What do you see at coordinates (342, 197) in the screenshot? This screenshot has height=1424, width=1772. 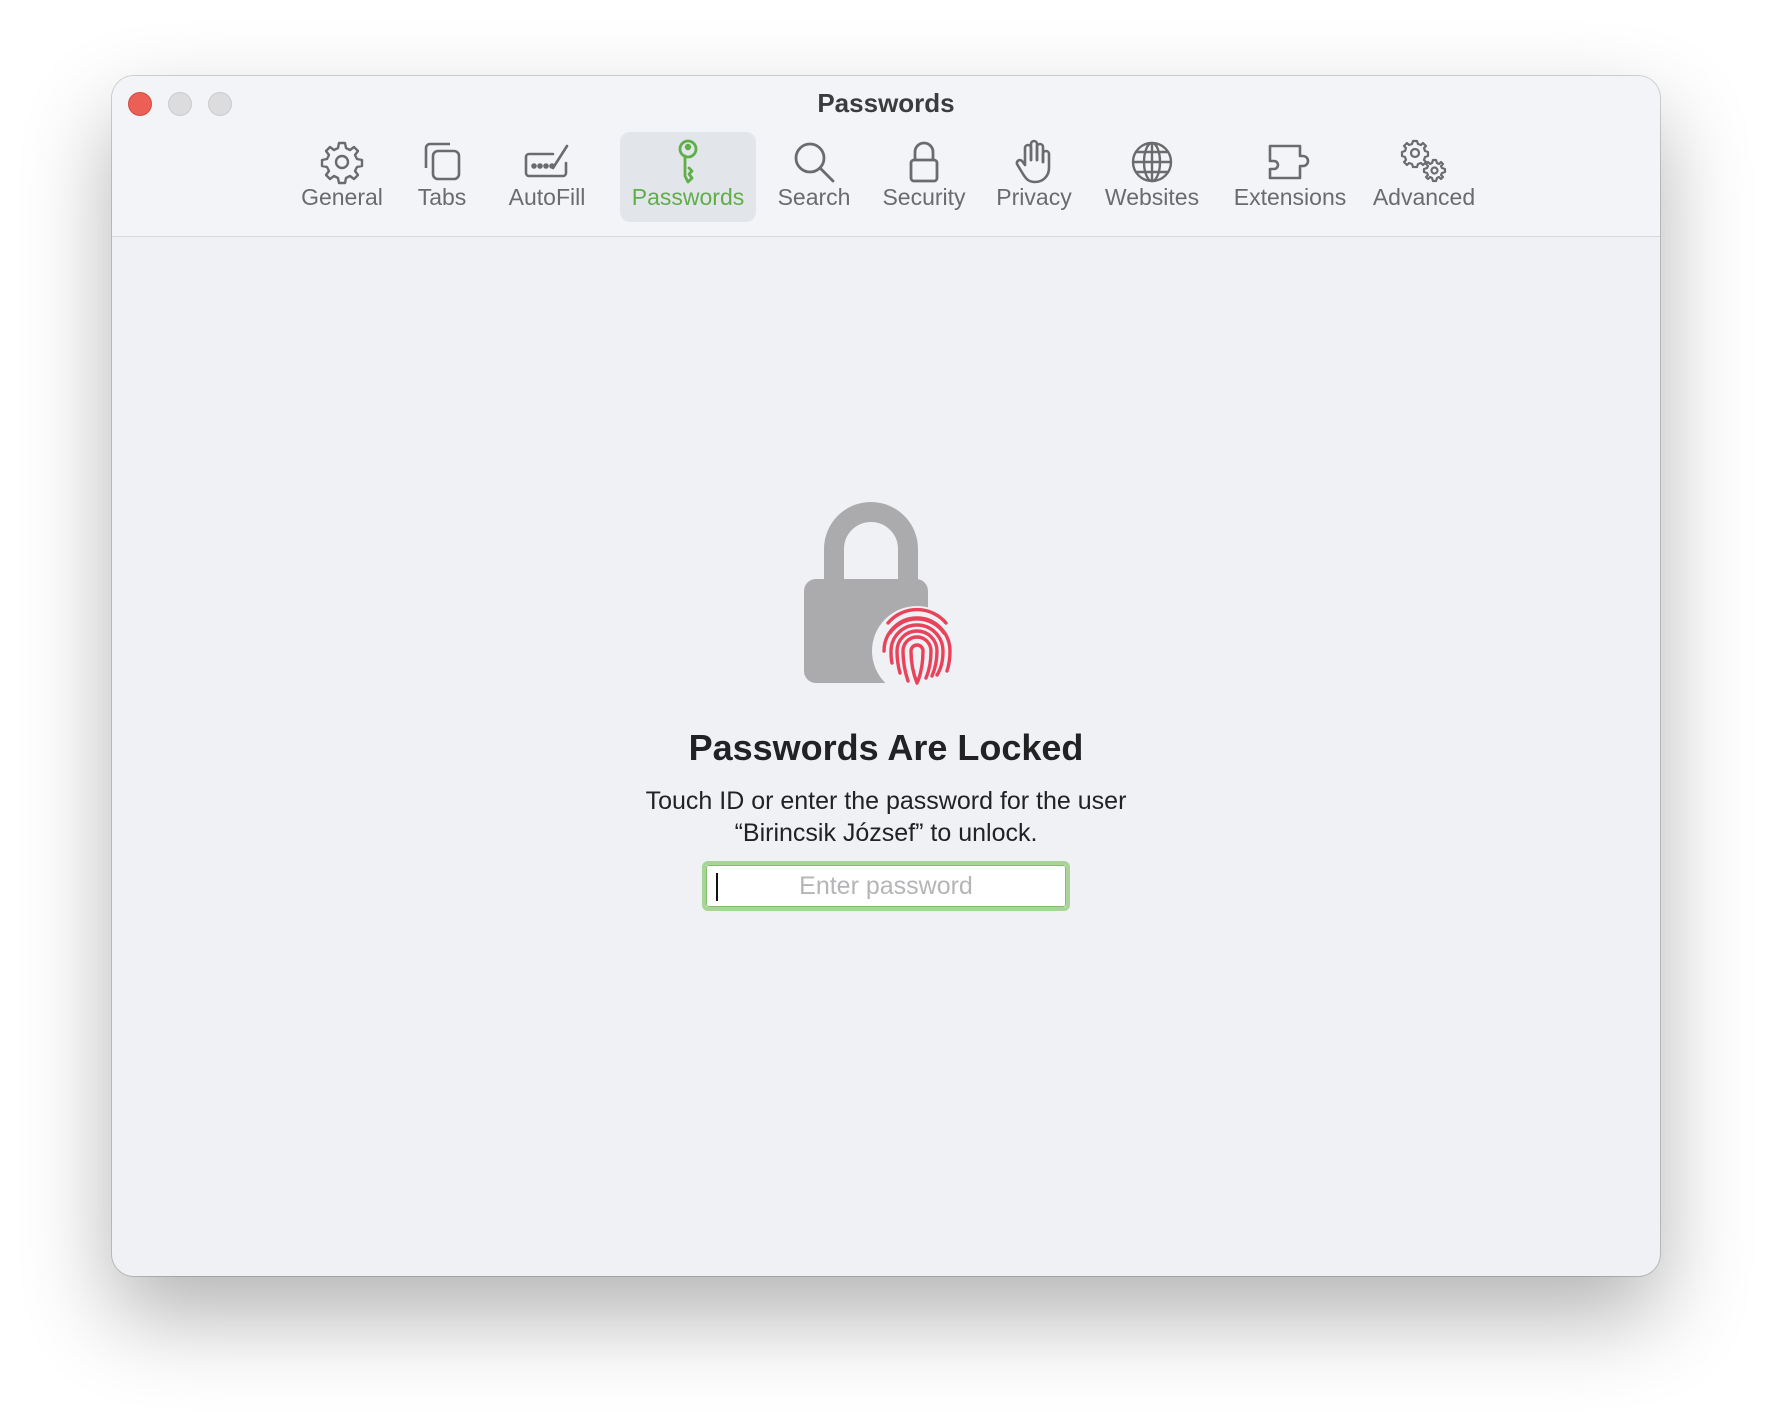 I see `tab-general-label: General` at bounding box center [342, 197].